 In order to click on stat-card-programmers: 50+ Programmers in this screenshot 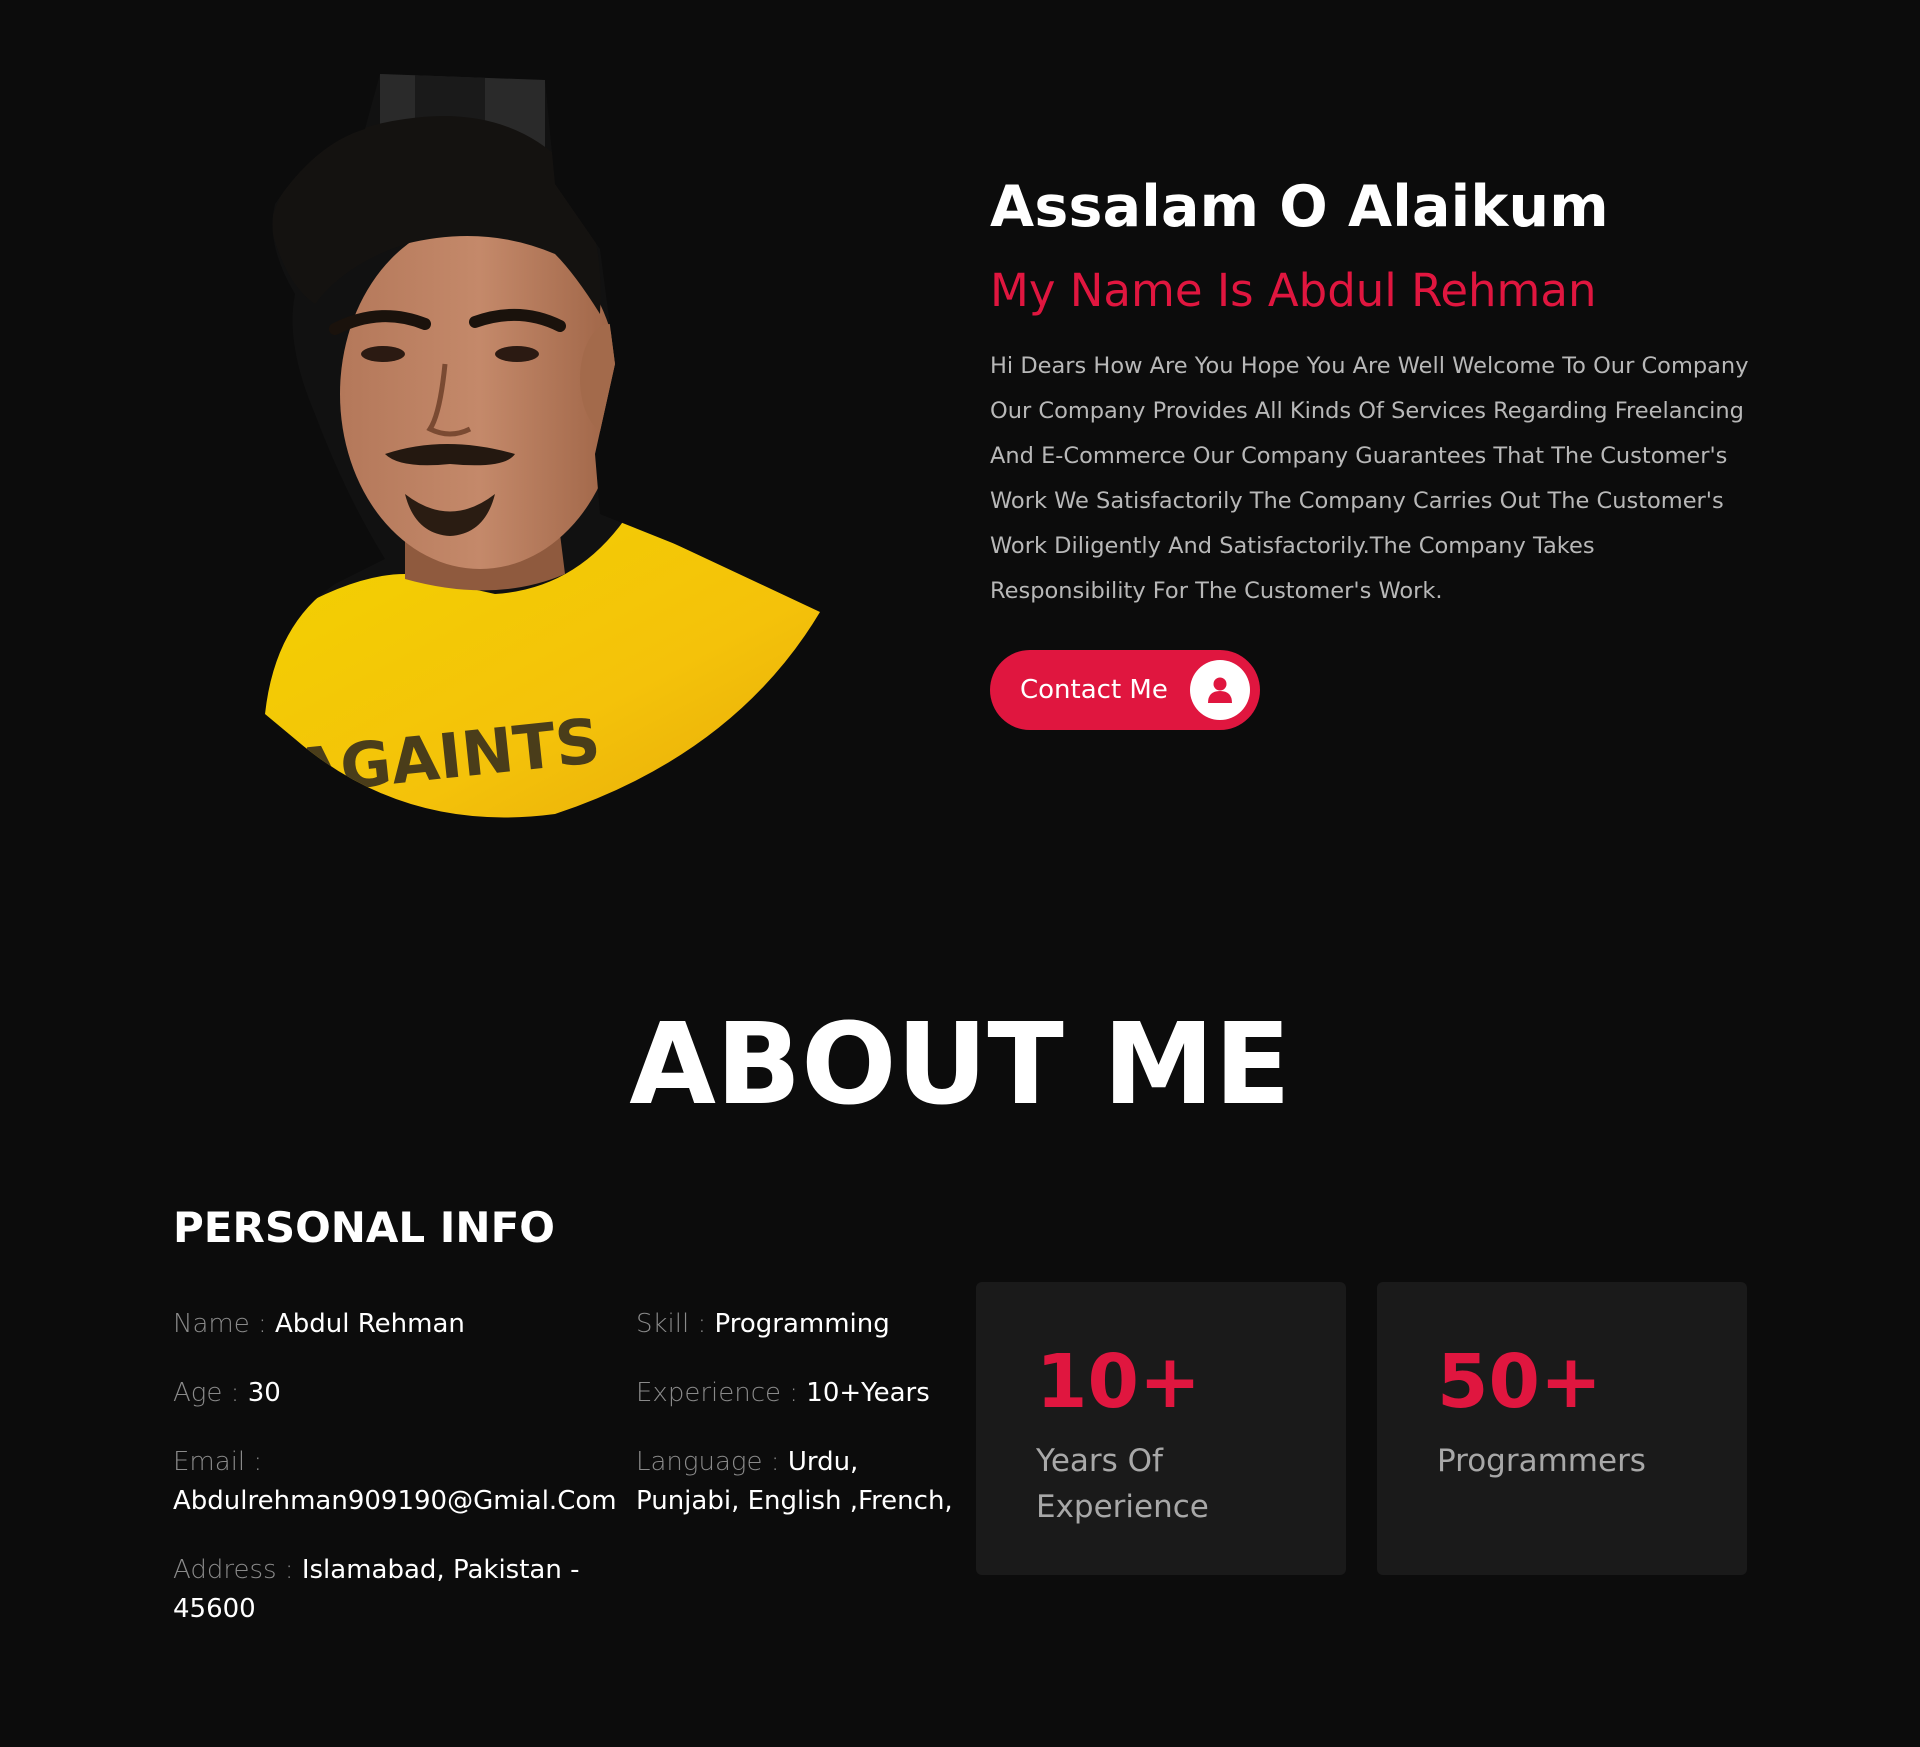, I will do `click(1562, 1428)`.